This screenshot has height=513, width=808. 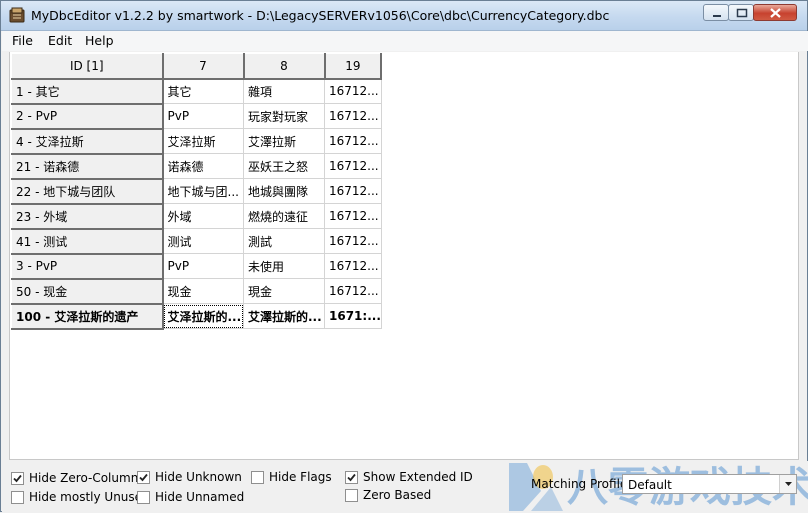 I want to click on row-header-cell: 21 - 诺森德, so click(x=87, y=166).